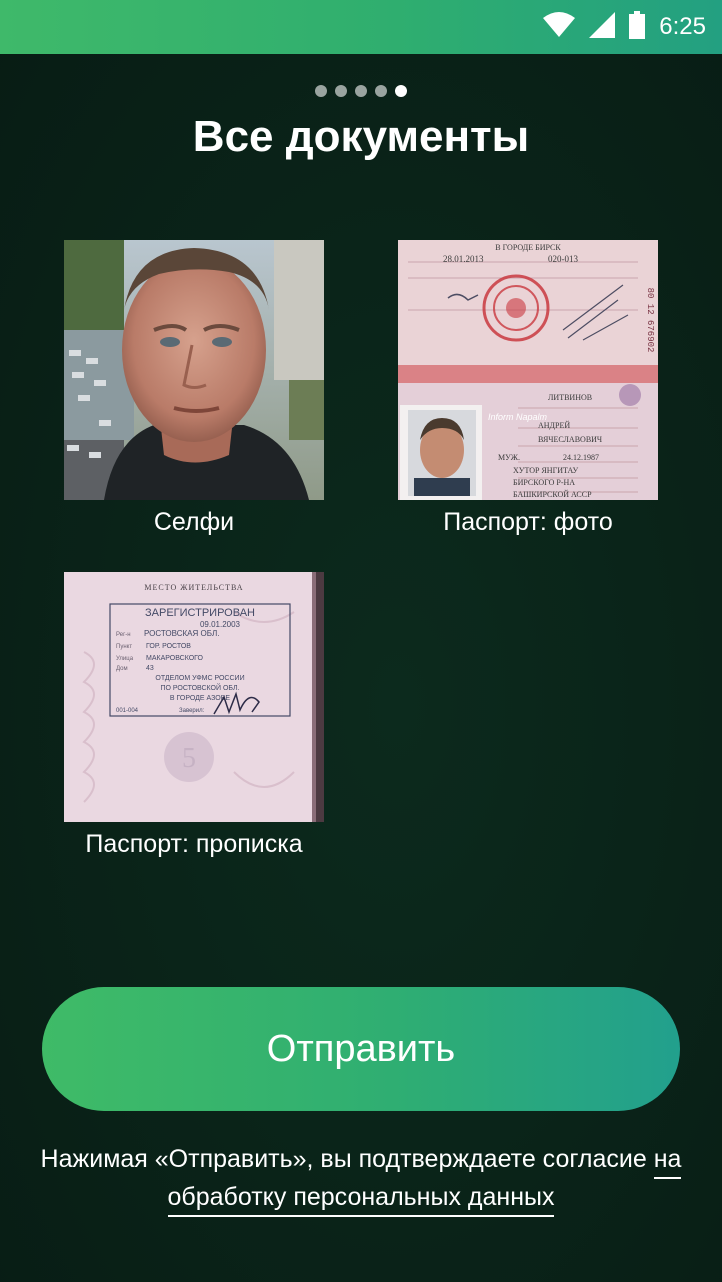  Describe the element at coordinates (546, 470) in the screenshot. I see `passport-birth-place-1-text: ХУТОР ЯНГИТАУ` at that location.